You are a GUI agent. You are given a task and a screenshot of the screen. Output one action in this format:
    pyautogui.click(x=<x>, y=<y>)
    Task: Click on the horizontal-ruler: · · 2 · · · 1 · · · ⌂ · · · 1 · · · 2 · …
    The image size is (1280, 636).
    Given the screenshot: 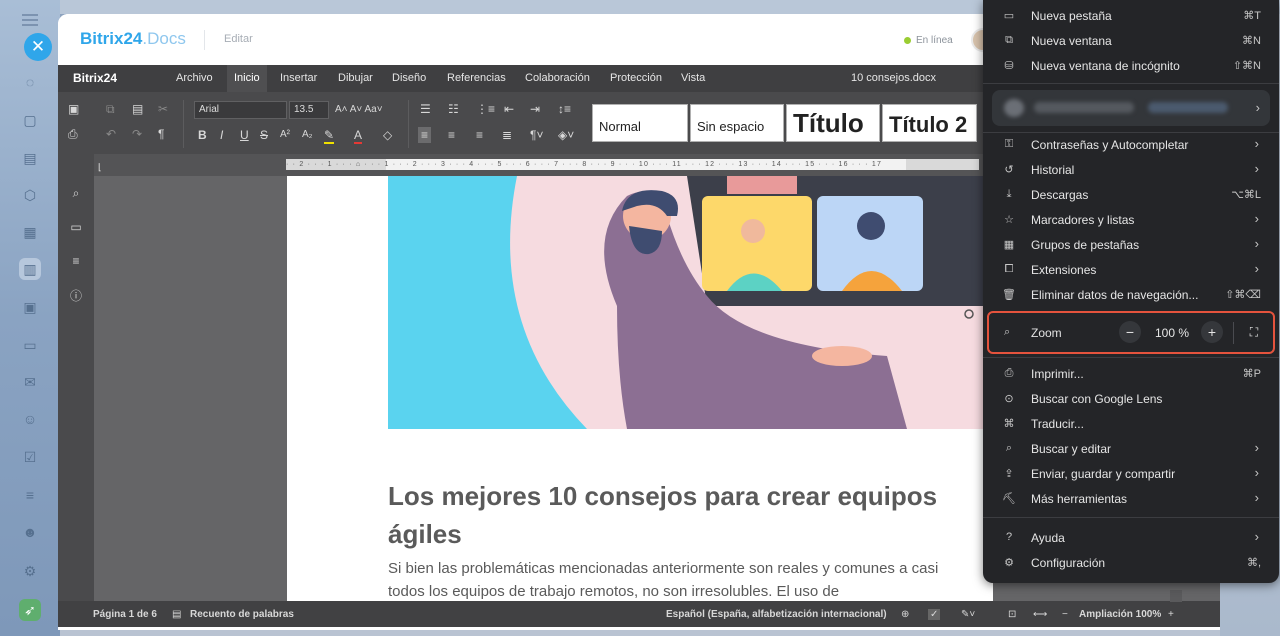 What is the action you would take?
    pyautogui.click(x=632, y=164)
    